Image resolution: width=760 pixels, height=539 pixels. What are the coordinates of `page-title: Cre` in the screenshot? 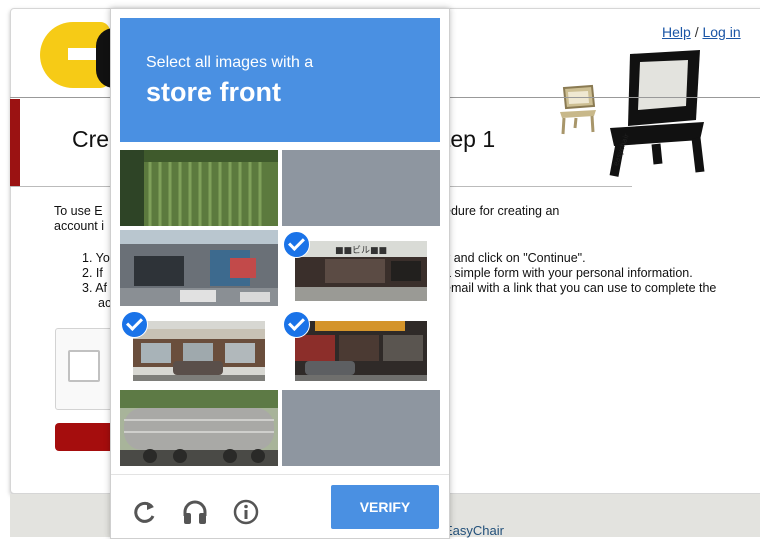 It's located at (91, 139).